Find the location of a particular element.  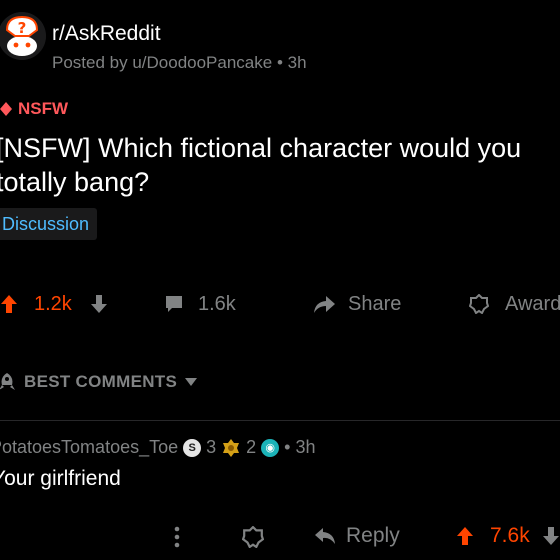

post-author: Posted by u/DoodooPancake is located at coordinates (162, 62).